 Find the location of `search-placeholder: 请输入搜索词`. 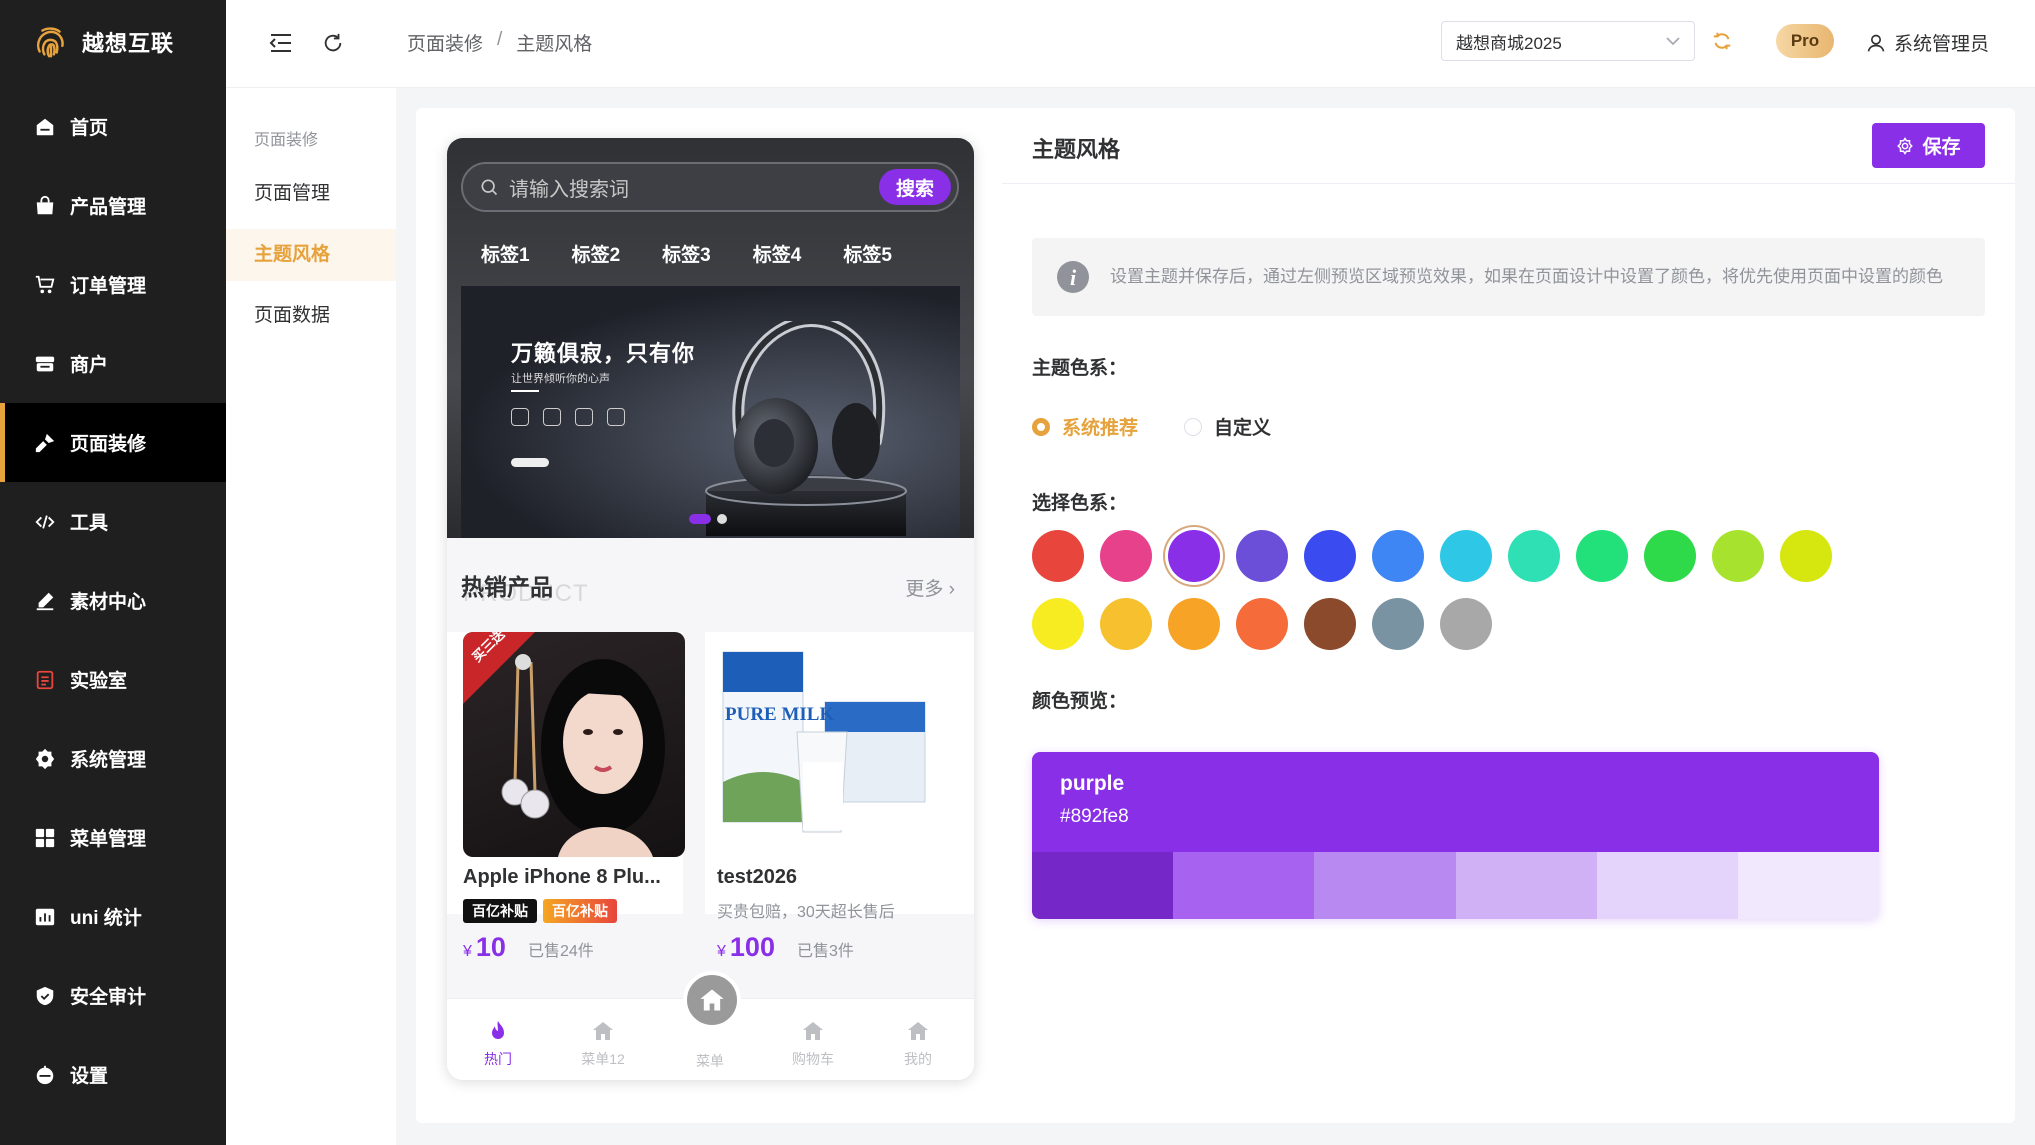

search-placeholder: 请输入搜索词 is located at coordinates (569, 189).